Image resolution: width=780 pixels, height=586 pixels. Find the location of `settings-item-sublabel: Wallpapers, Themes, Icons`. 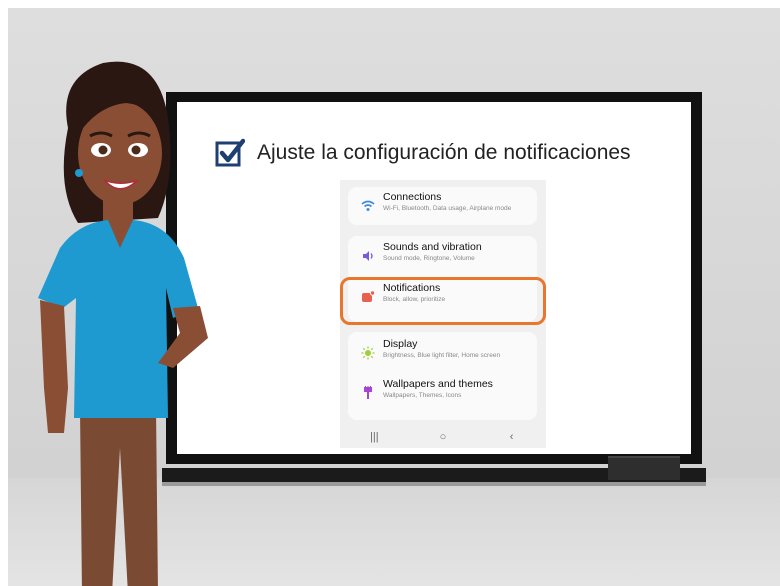

settings-item-sublabel: Wallpapers, Themes, Icons is located at coordinates (422, 395).